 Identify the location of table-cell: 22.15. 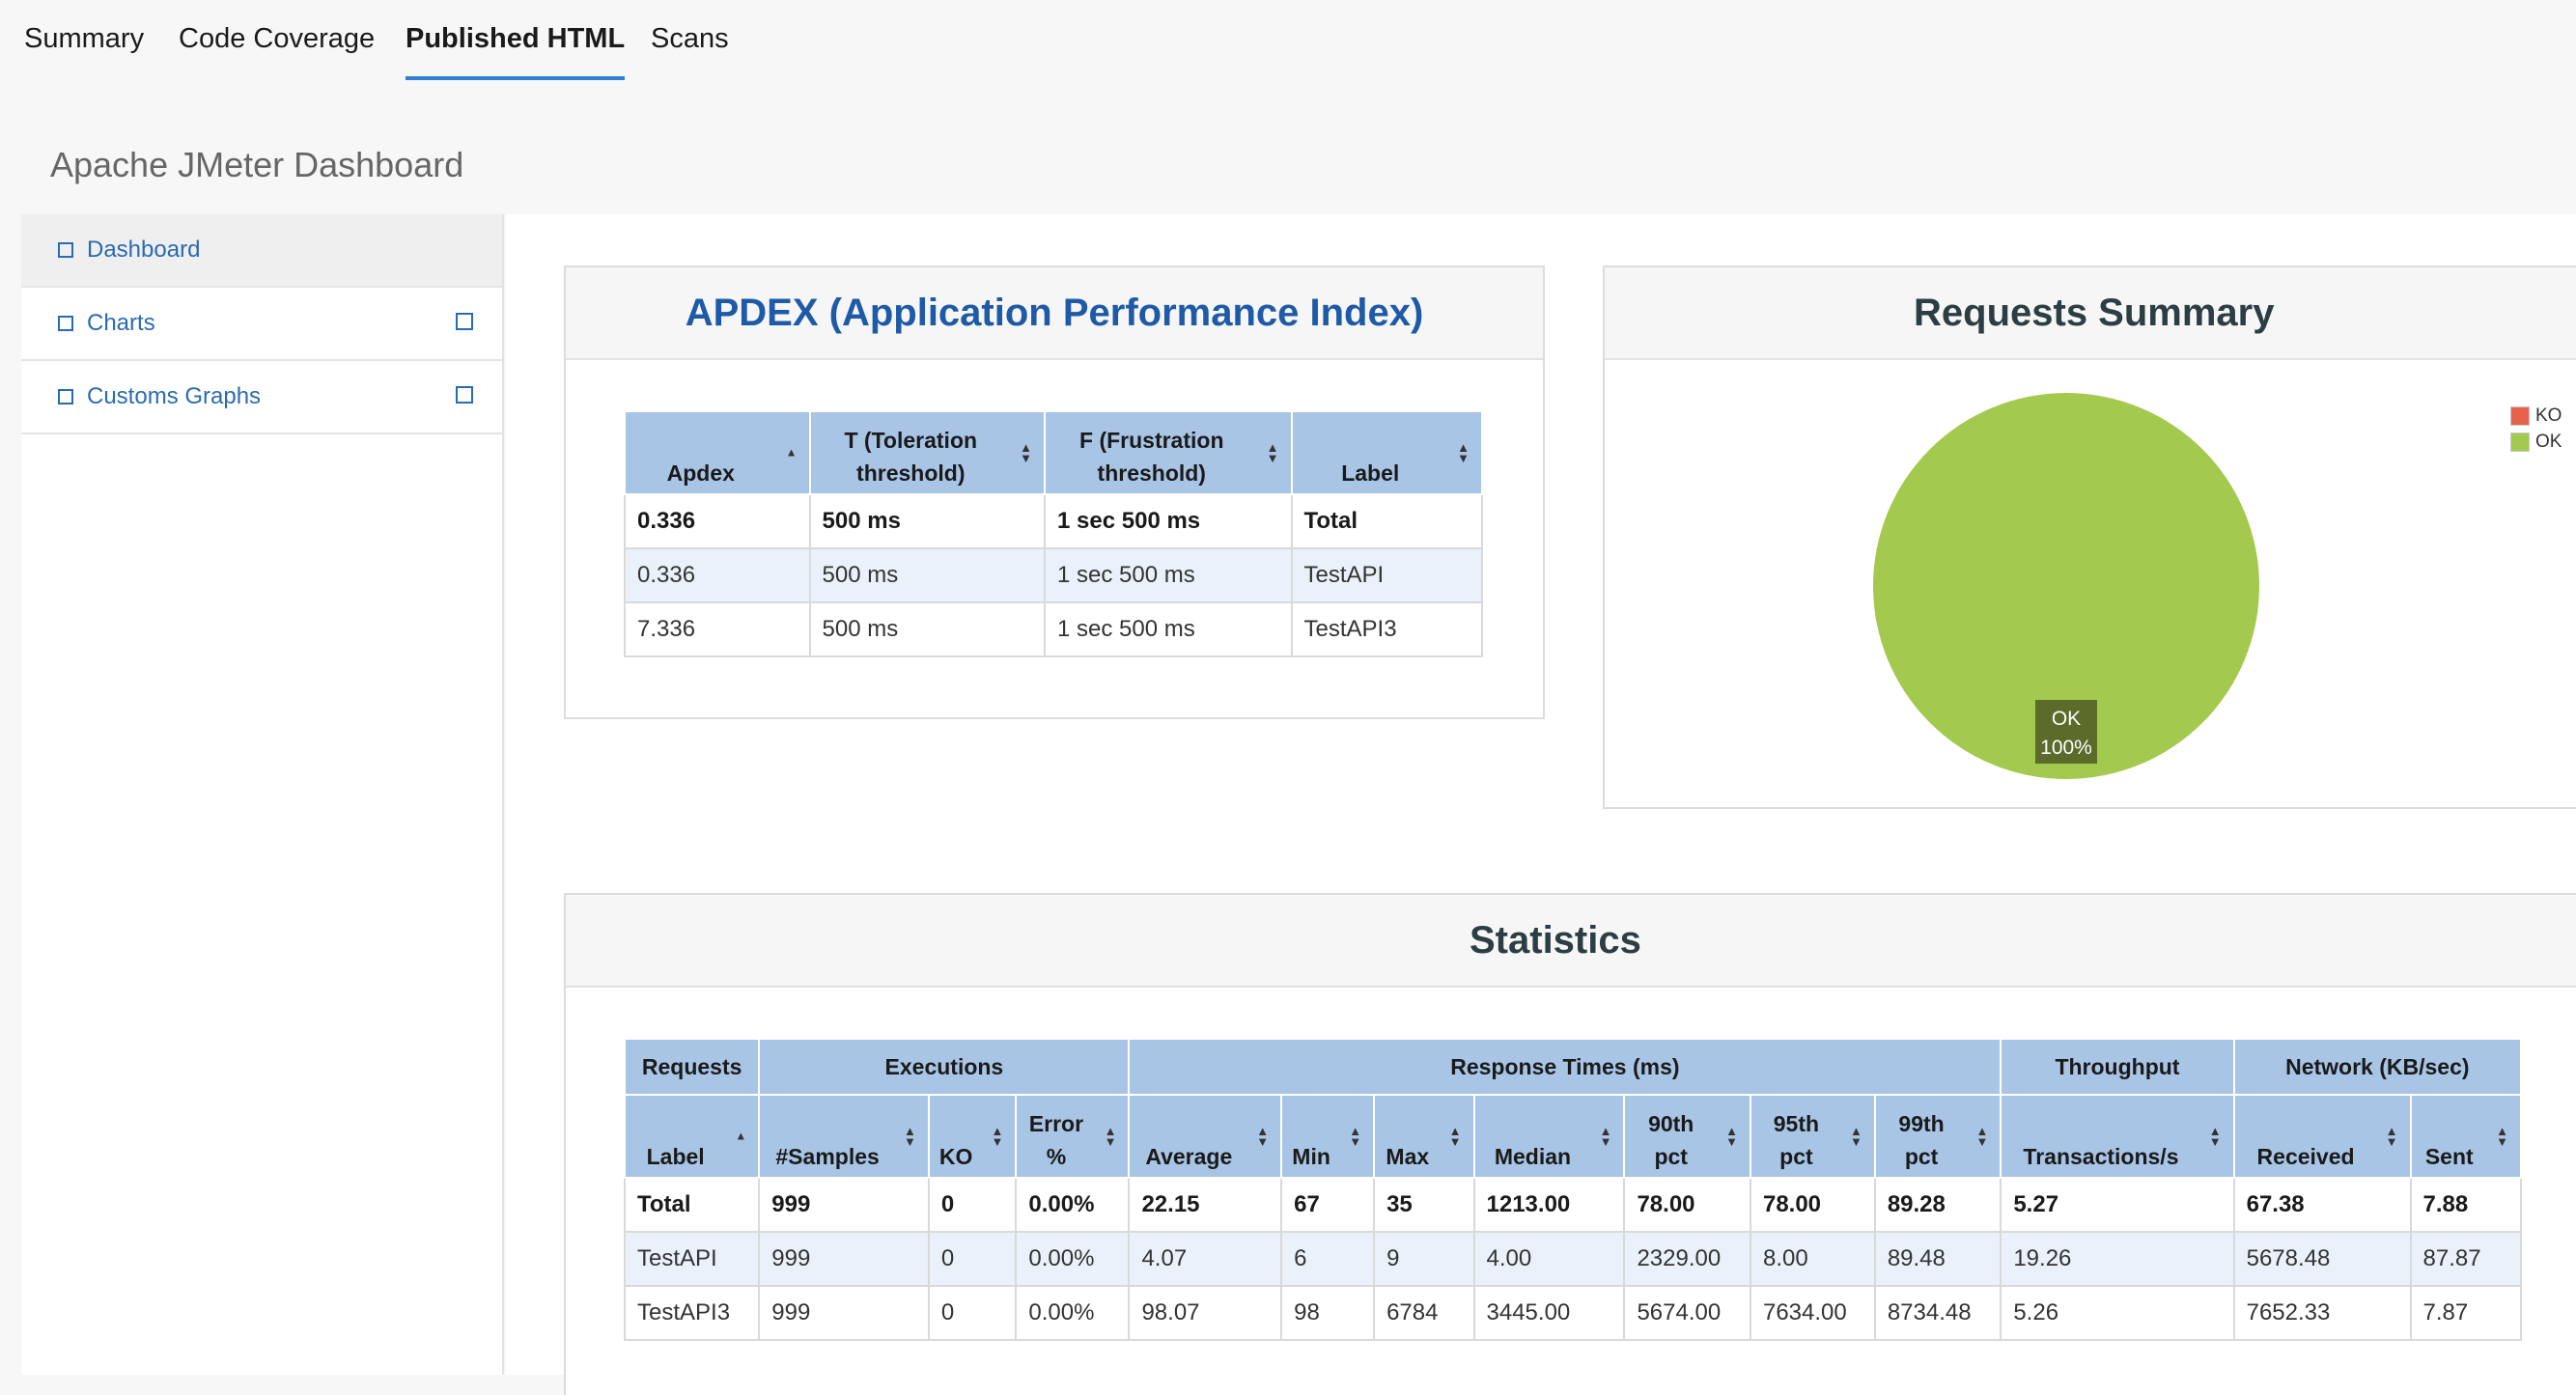
(1206, 1205).